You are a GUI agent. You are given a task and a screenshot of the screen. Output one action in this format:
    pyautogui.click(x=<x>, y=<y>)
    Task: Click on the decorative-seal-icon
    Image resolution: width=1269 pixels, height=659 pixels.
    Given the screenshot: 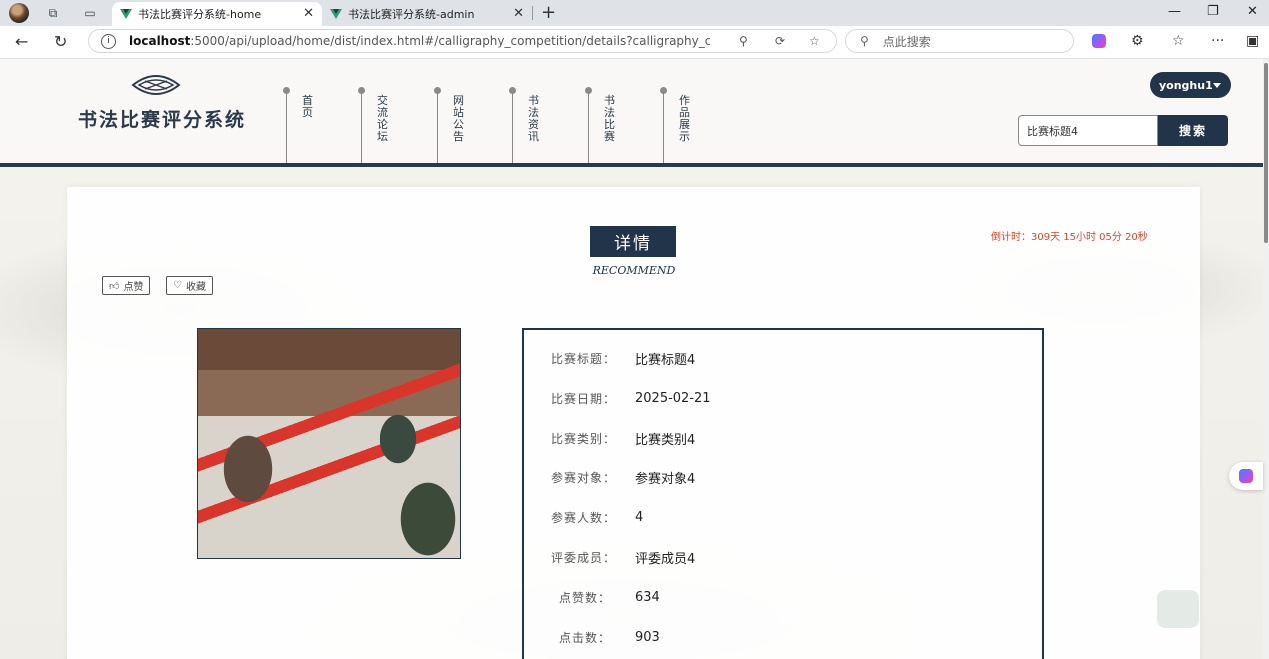 What is the action you would take?
    pyautogui.click(x=1178, y=609)
    